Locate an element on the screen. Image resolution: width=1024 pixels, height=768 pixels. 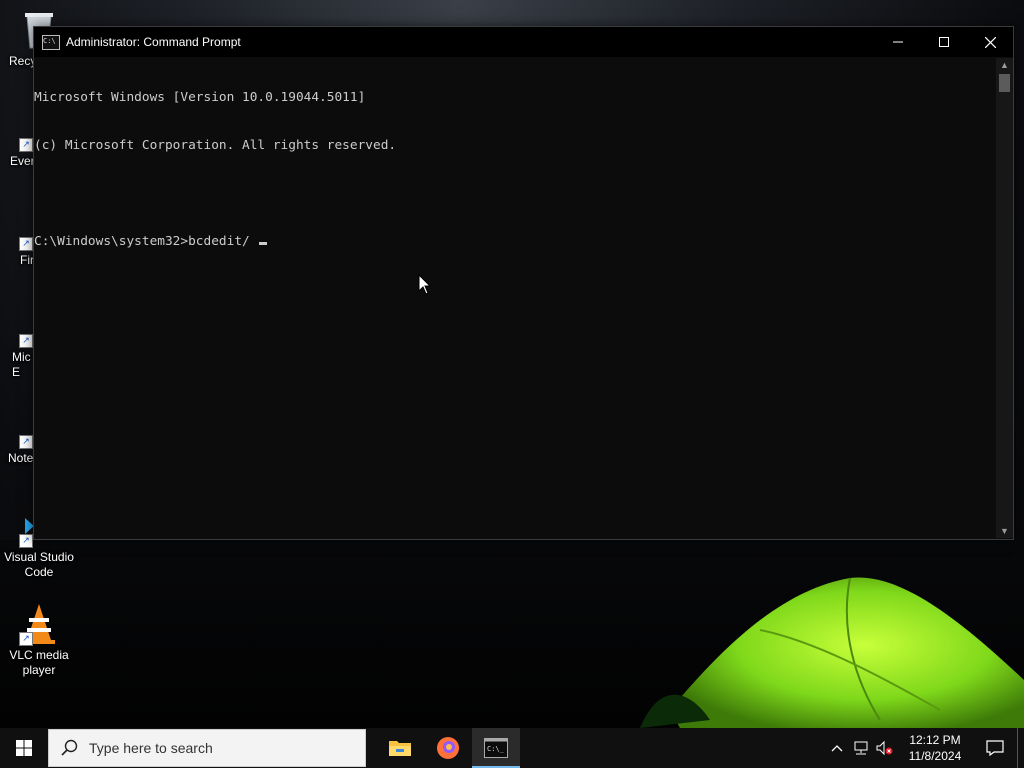
search-placeholder: Type here to search is located at coordinates (151, 748).